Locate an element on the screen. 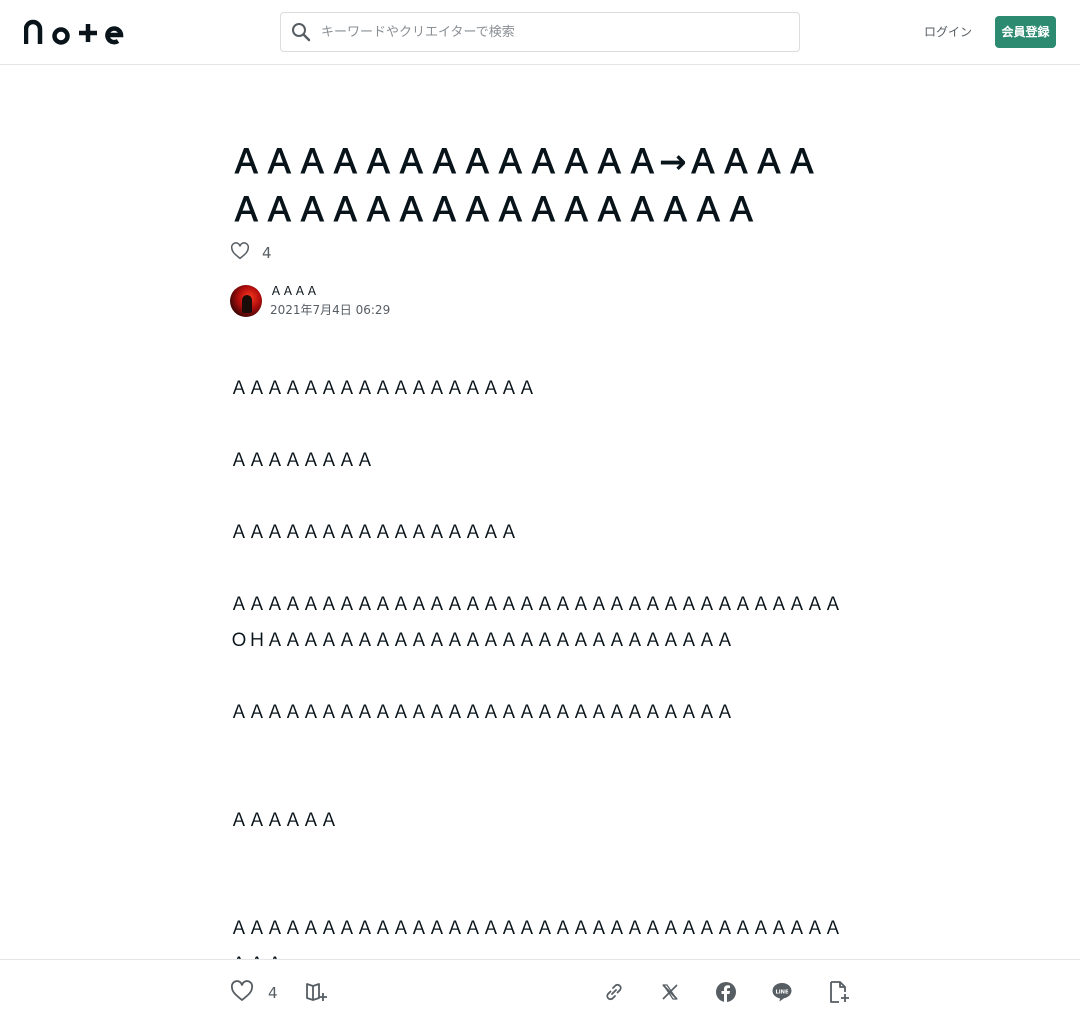  x-icon is located at coordinates (670, 992).